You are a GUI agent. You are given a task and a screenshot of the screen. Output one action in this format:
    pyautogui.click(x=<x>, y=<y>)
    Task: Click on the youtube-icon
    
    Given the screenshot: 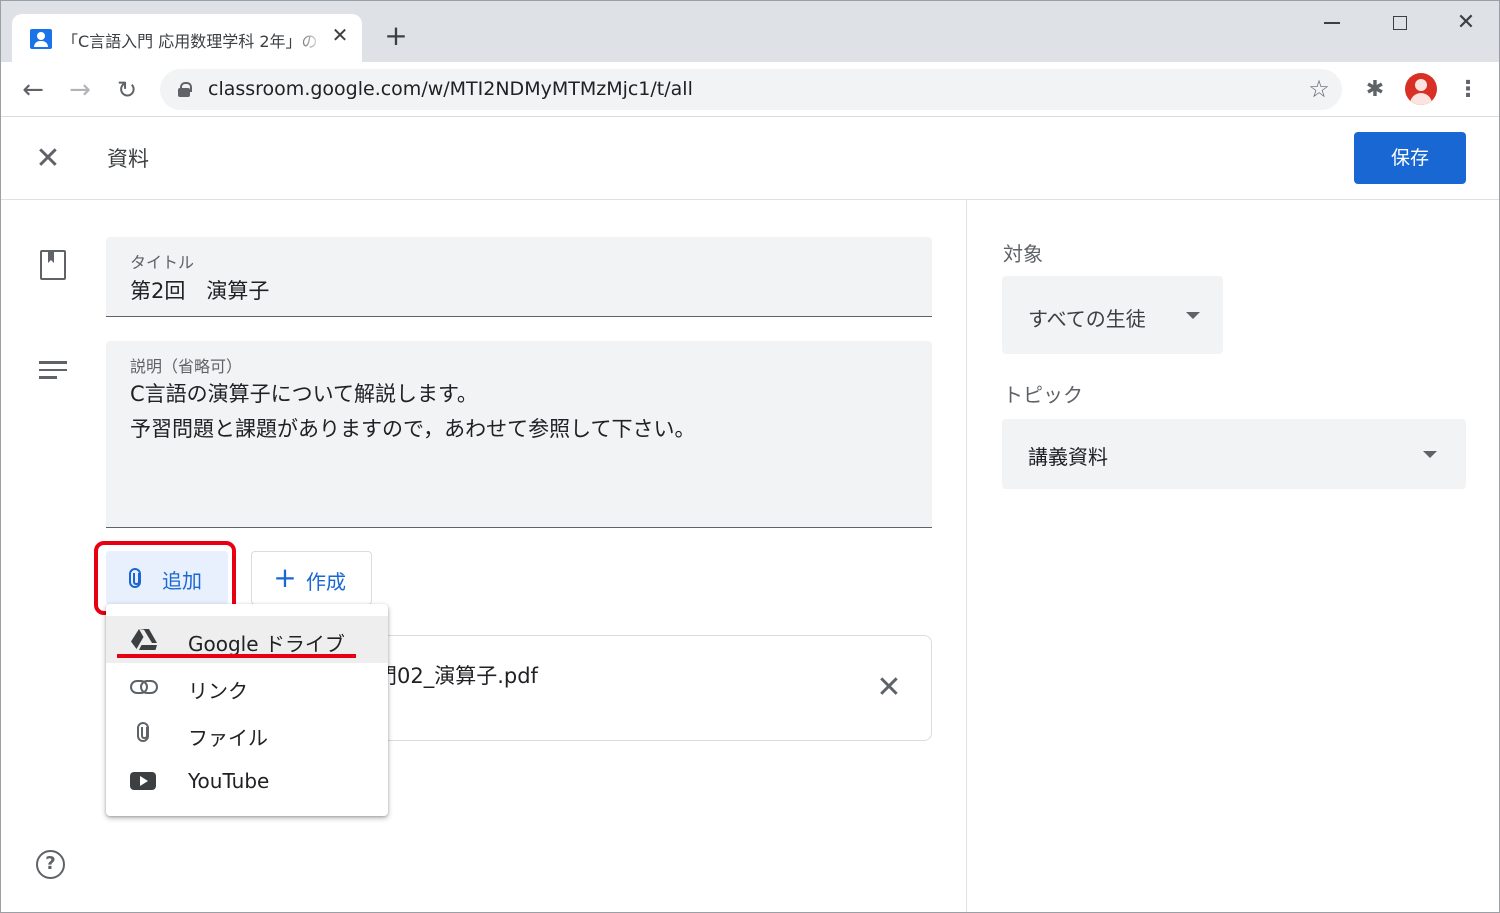 What is the action you would take?
    pyautogui.click(x=143, y=781)
    